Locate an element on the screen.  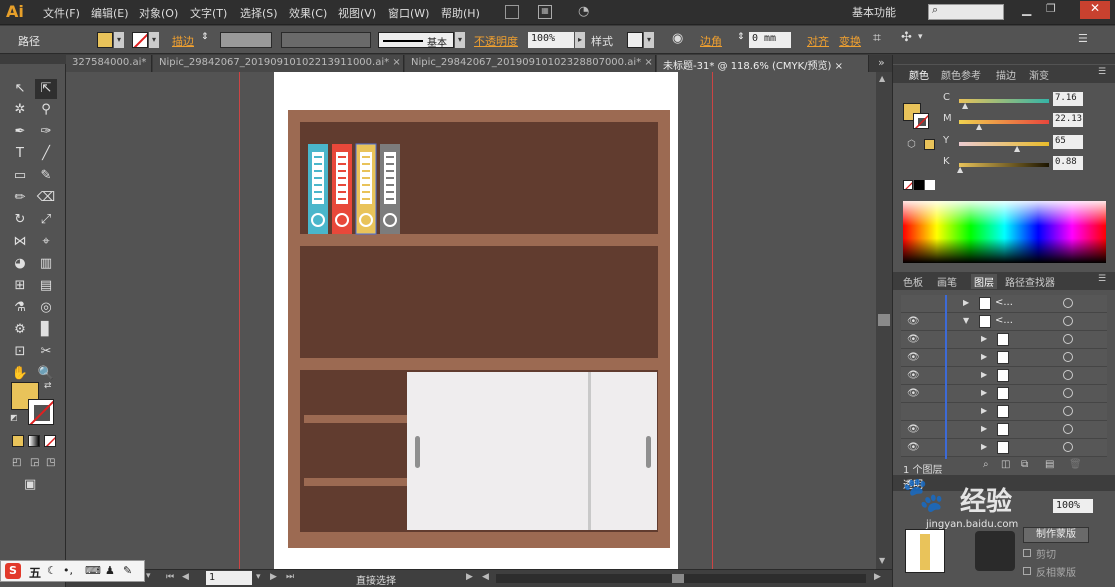
menu-help: 帮助(H) is located at coordinates (460, 13).